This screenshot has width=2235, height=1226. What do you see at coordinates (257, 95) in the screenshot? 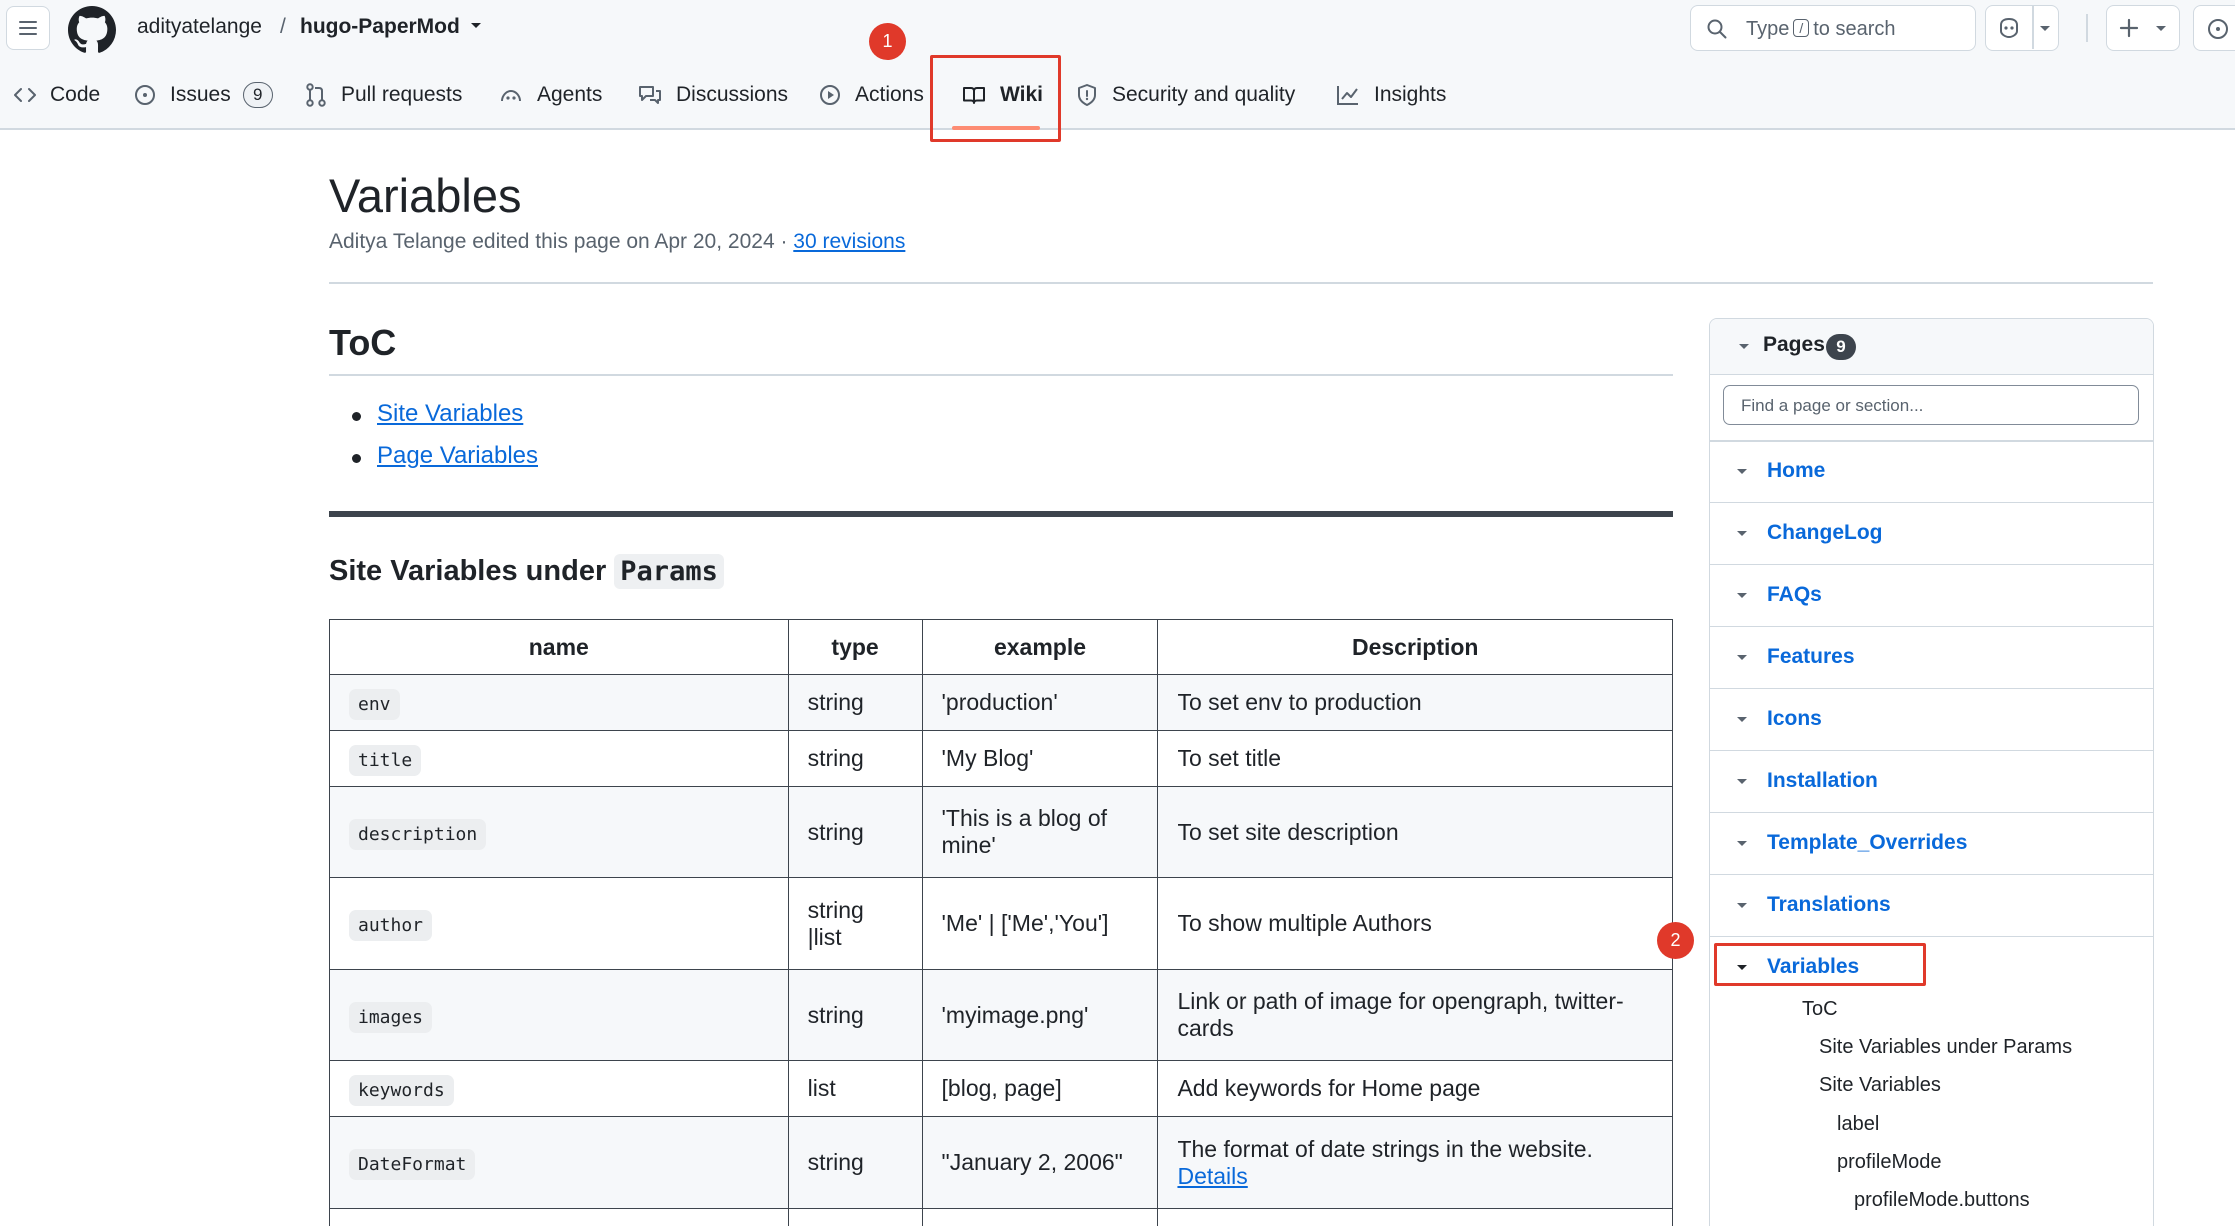
I see `issues-count-badge: 9` at bounding box center [257, 95].